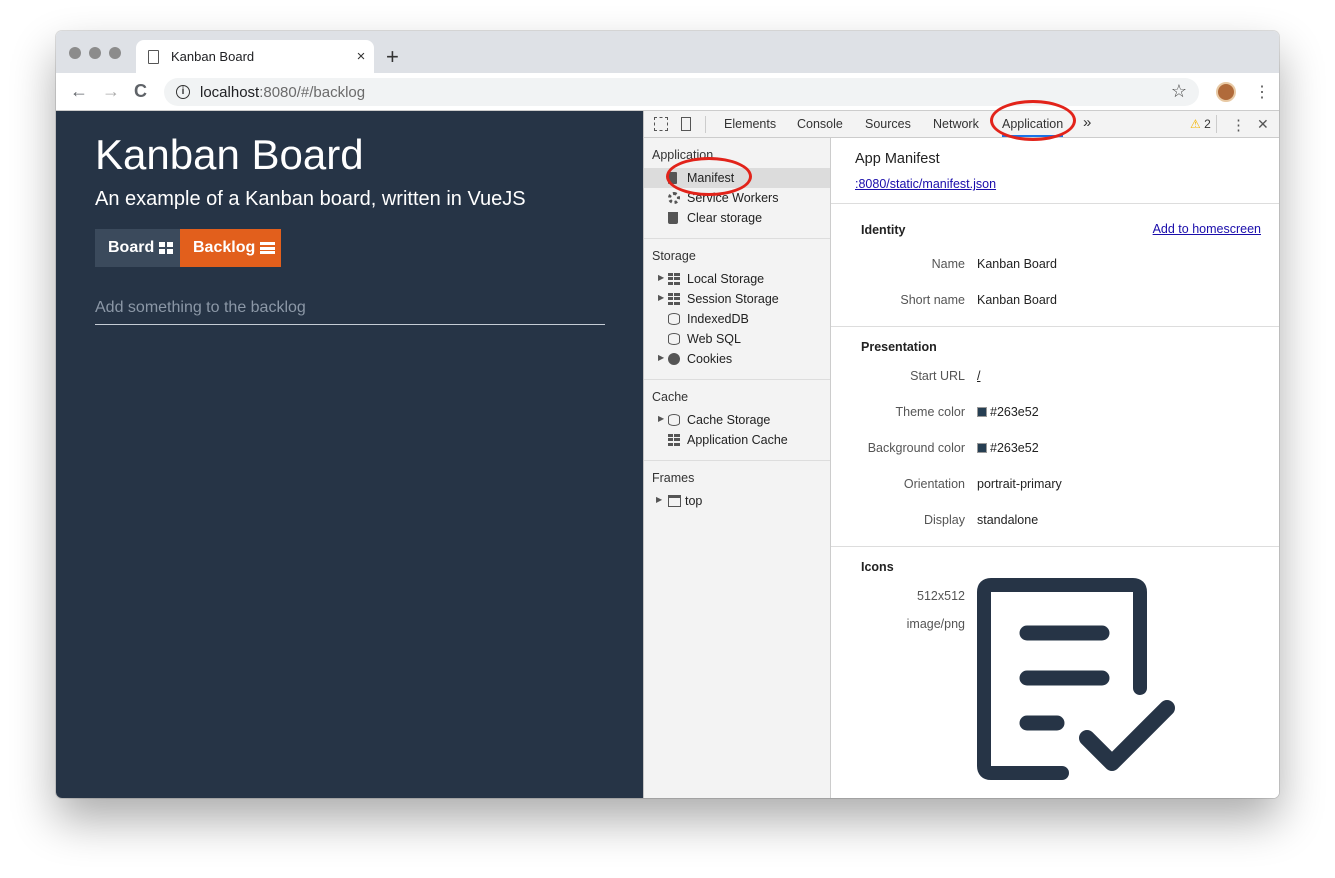  I want to click on annotation-ring-application-tab, so click(1033, 120).